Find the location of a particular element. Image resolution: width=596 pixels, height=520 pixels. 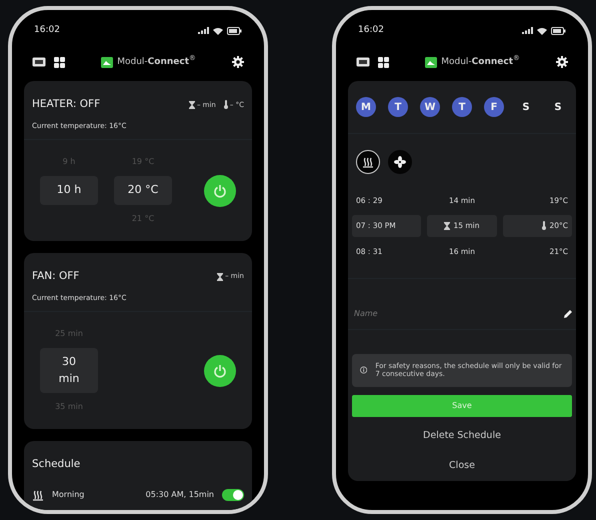

picker-value: 30 min is located at coordinates (69, 370).